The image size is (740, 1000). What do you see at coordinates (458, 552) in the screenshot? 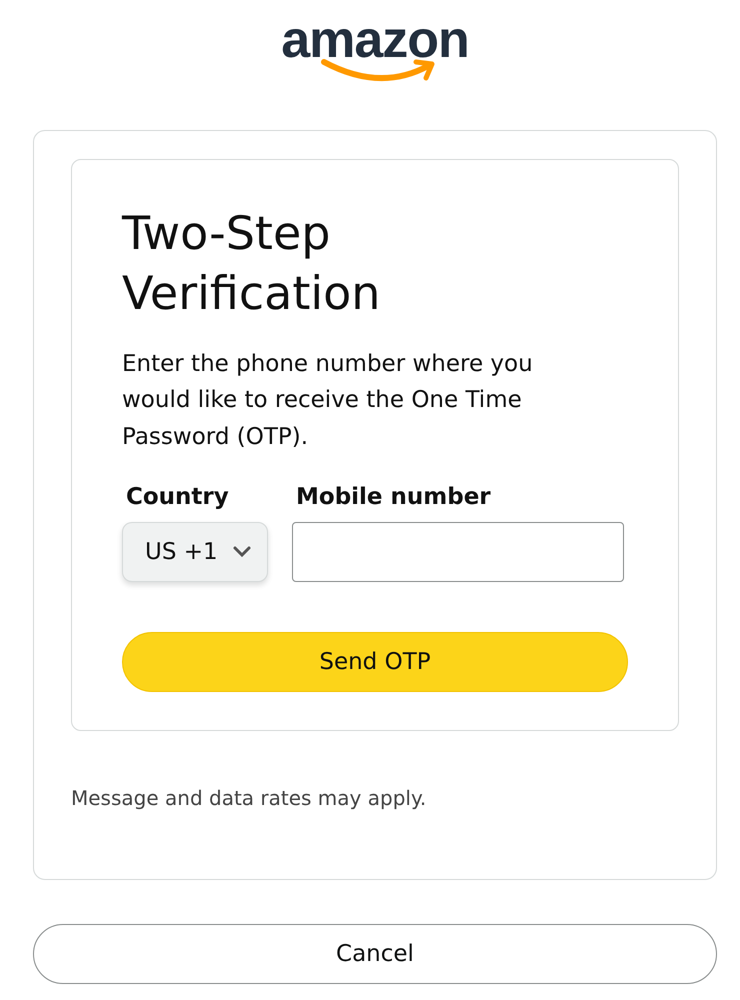
I see `mobile-number-field` at bounding box center [458, 552].